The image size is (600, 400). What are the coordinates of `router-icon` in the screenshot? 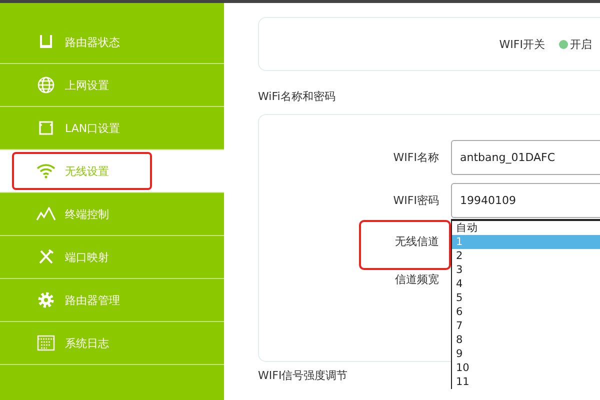 It's located at (46, 42).